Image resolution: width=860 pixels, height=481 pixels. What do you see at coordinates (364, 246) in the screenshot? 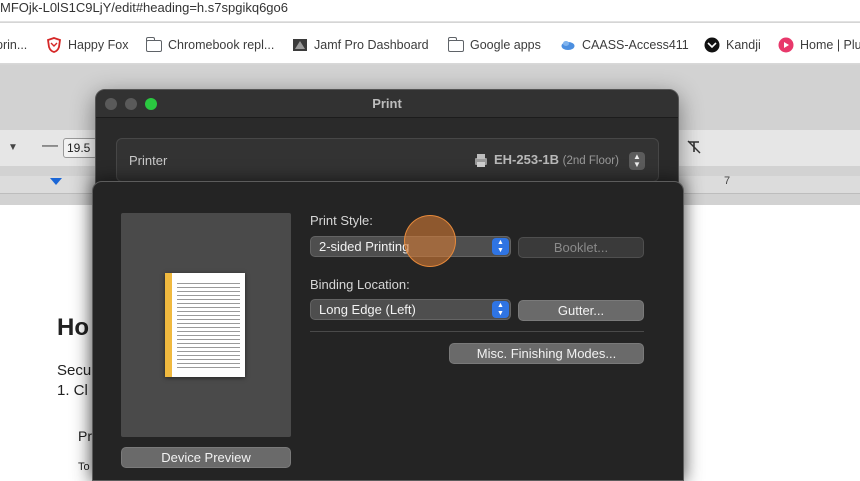
I see `print-style-value: 2-sided Printing` at bounding box center [364, 246].